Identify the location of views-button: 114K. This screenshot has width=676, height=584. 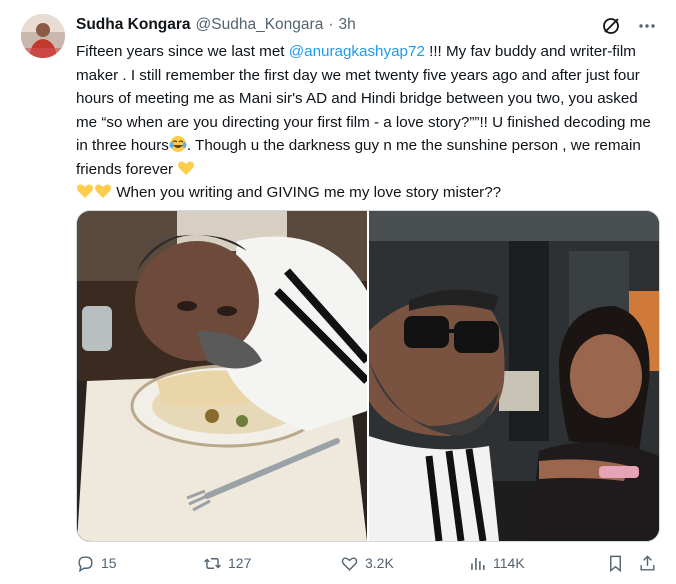
(496, 563).